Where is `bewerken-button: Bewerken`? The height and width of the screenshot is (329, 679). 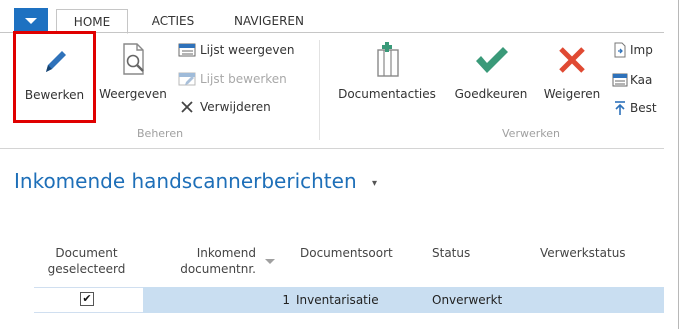 bewerken-button: Bewerken is located at coordinates (54, 77).